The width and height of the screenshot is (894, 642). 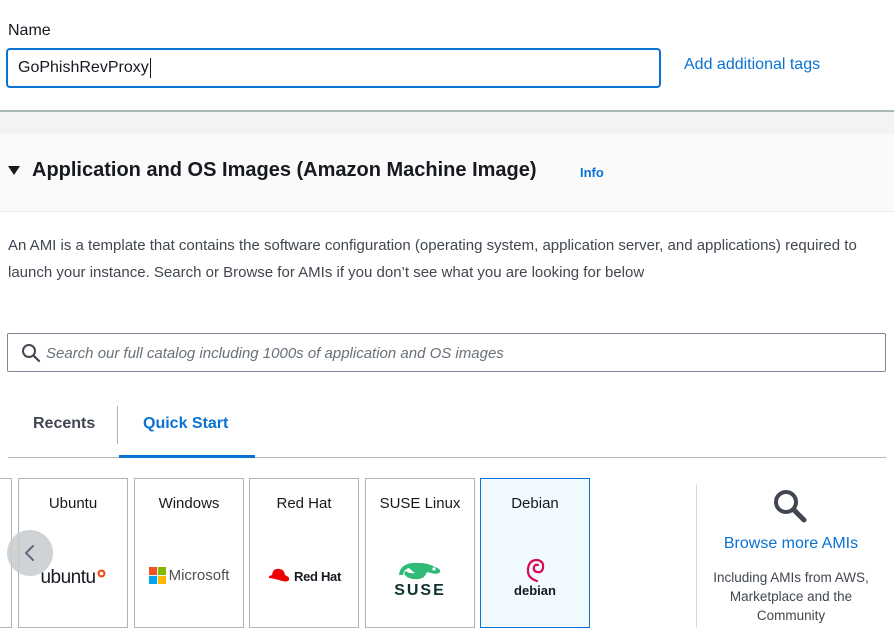 I want to click on ubuntu-logo-text: ubuntu, so click(x=68, y=577).